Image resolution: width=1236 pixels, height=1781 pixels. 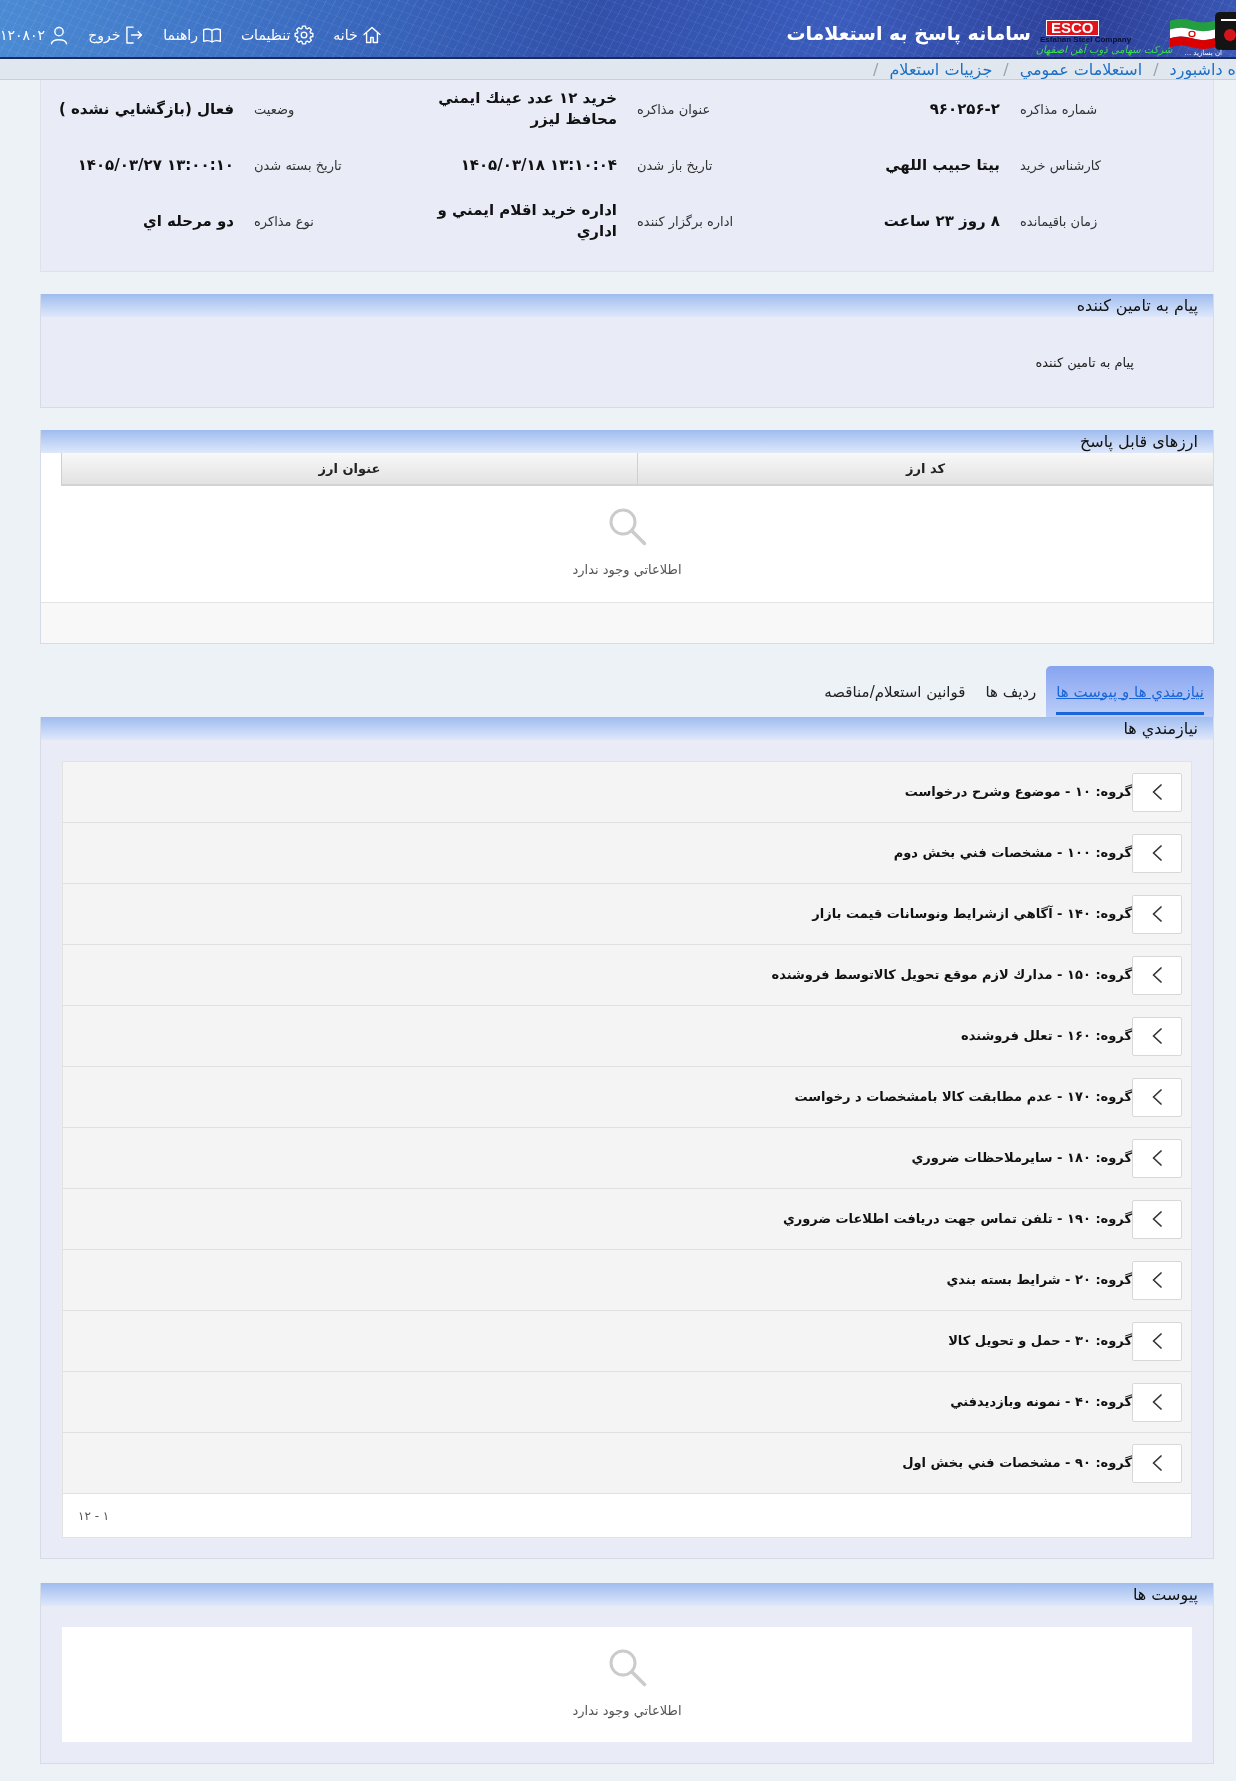 What do you see at coordinates (94, 1515) in the screenshot?
I see `pager-text: ۱ - ۱۲` at bounding box center [94, 1515].